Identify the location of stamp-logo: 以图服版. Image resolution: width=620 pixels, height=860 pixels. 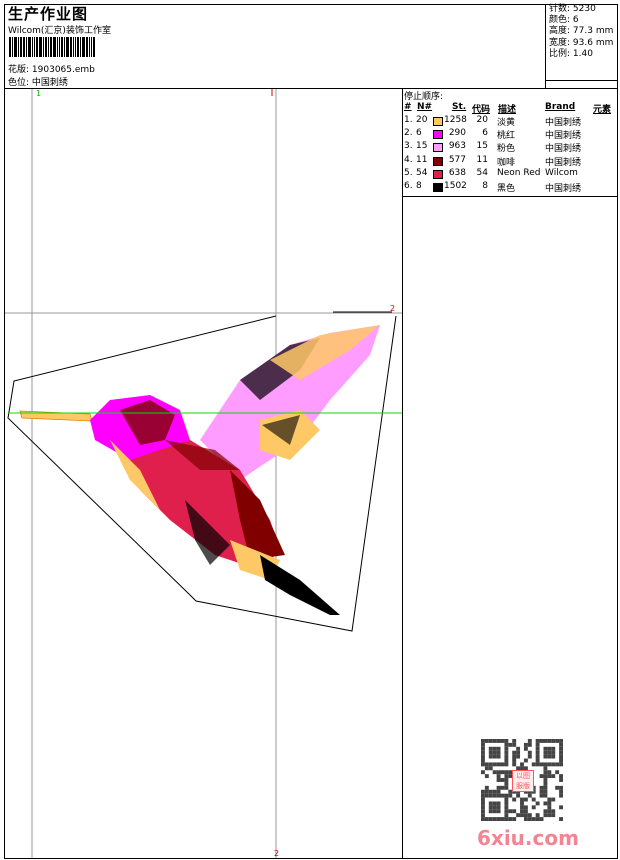
(523, 781).